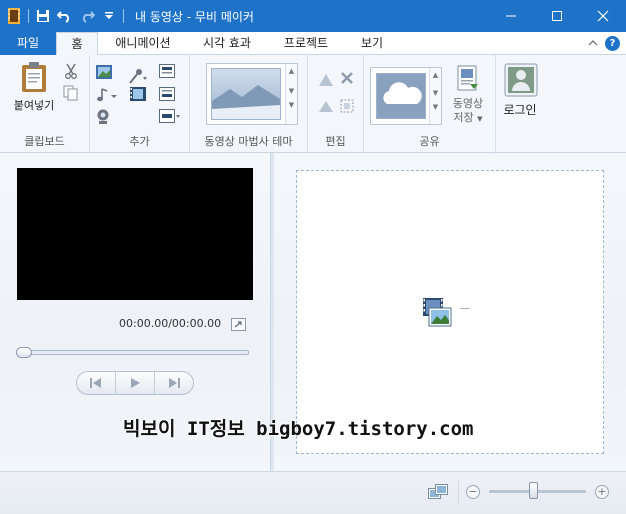 The height and width of the screenshot is (514, 626). Describe the element at coordinates (135, 234) in the screenshot. I see `preview-monitor` at that location.